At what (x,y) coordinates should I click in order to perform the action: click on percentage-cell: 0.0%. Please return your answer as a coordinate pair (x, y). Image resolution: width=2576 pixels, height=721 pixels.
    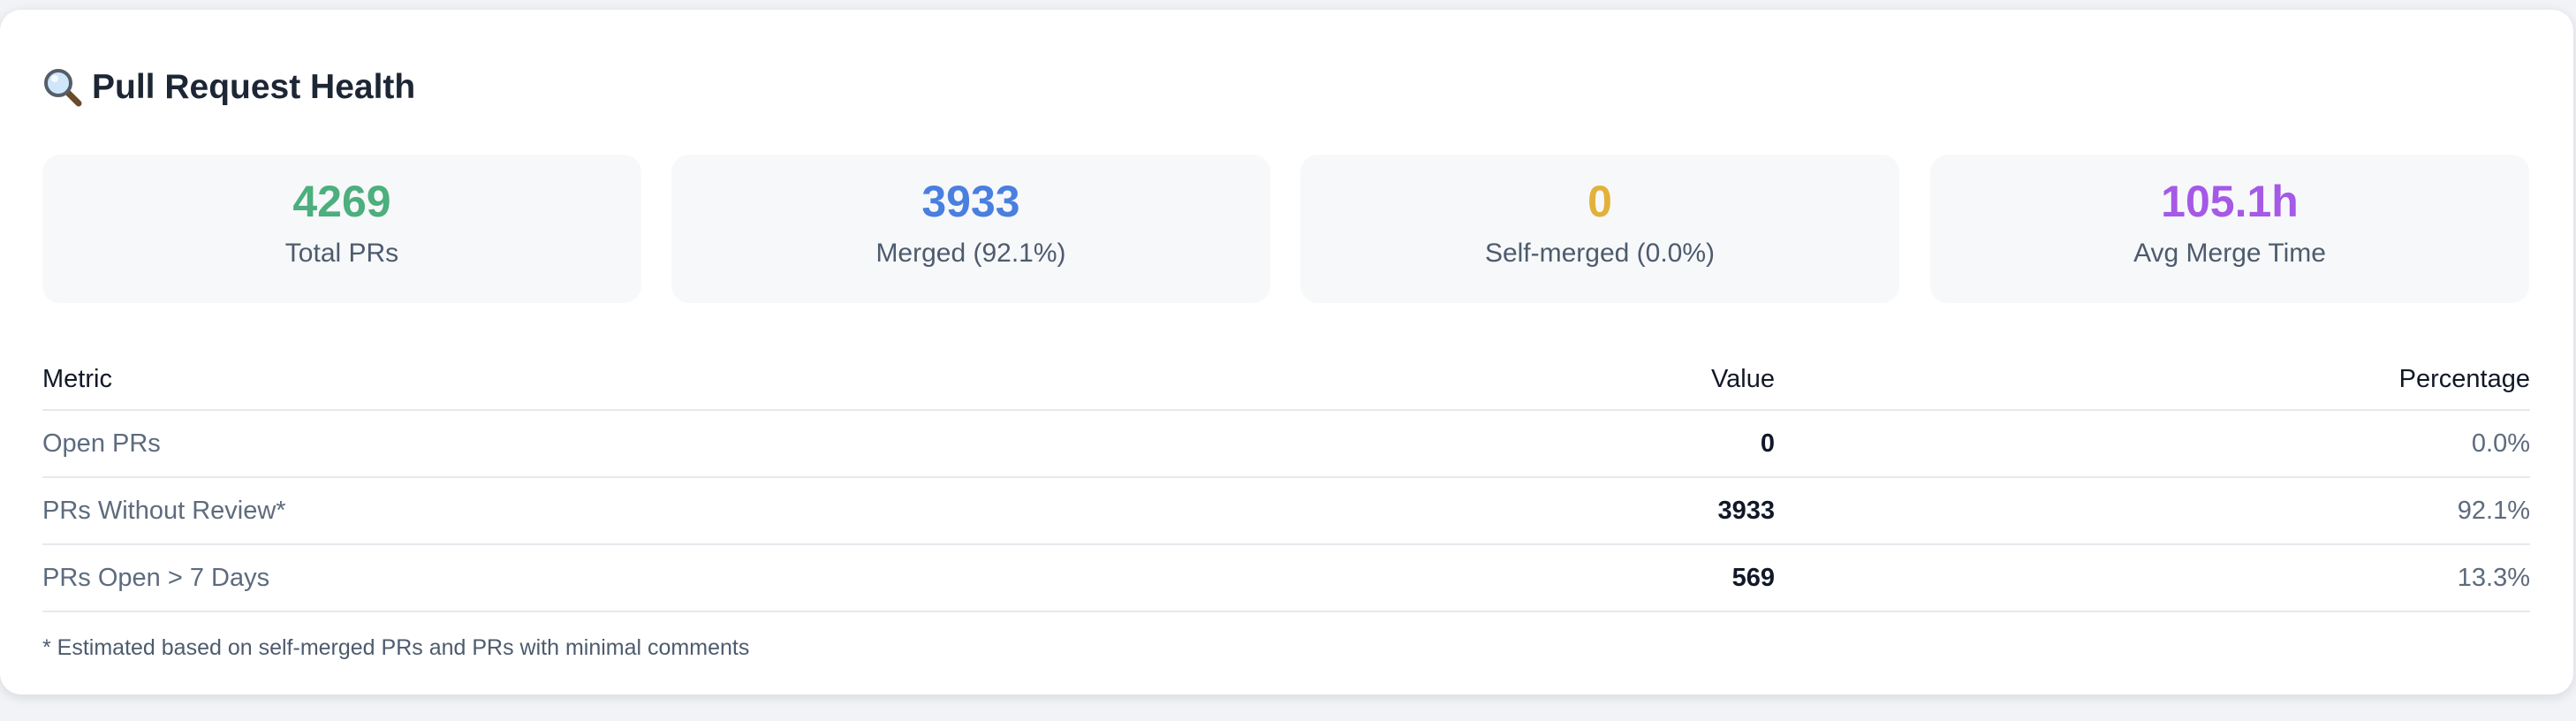
    Looking at the image, I should click on (2501, 443).